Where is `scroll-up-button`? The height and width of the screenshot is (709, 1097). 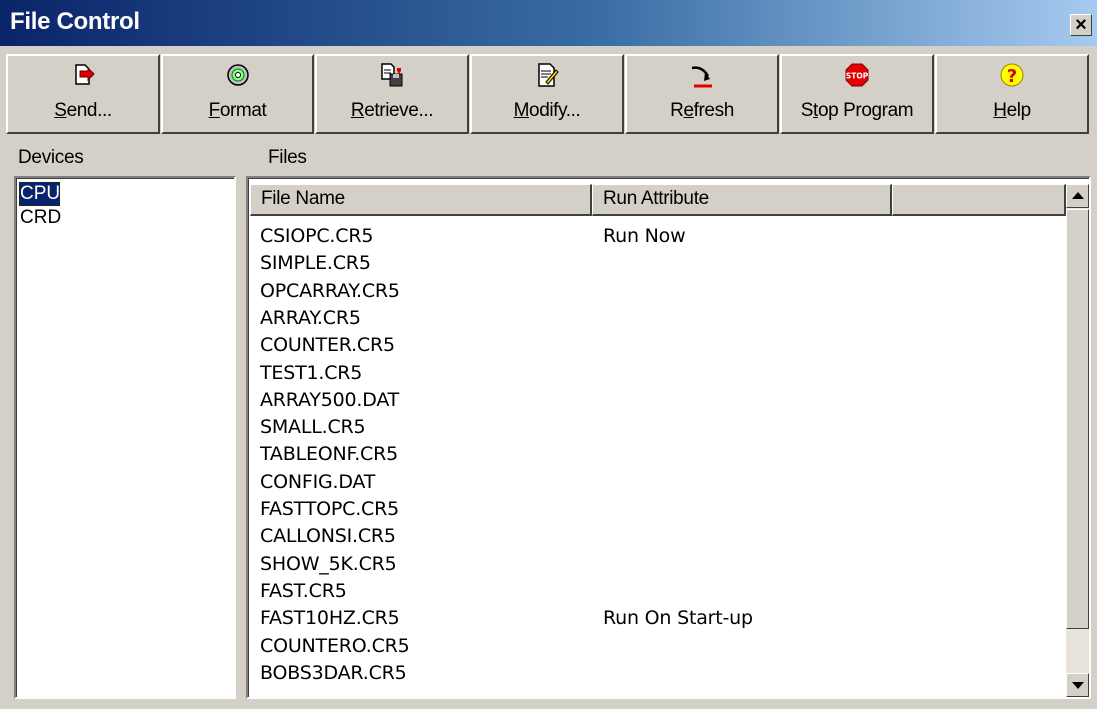
scroll-up-button is located at coordinates (1077, 196).